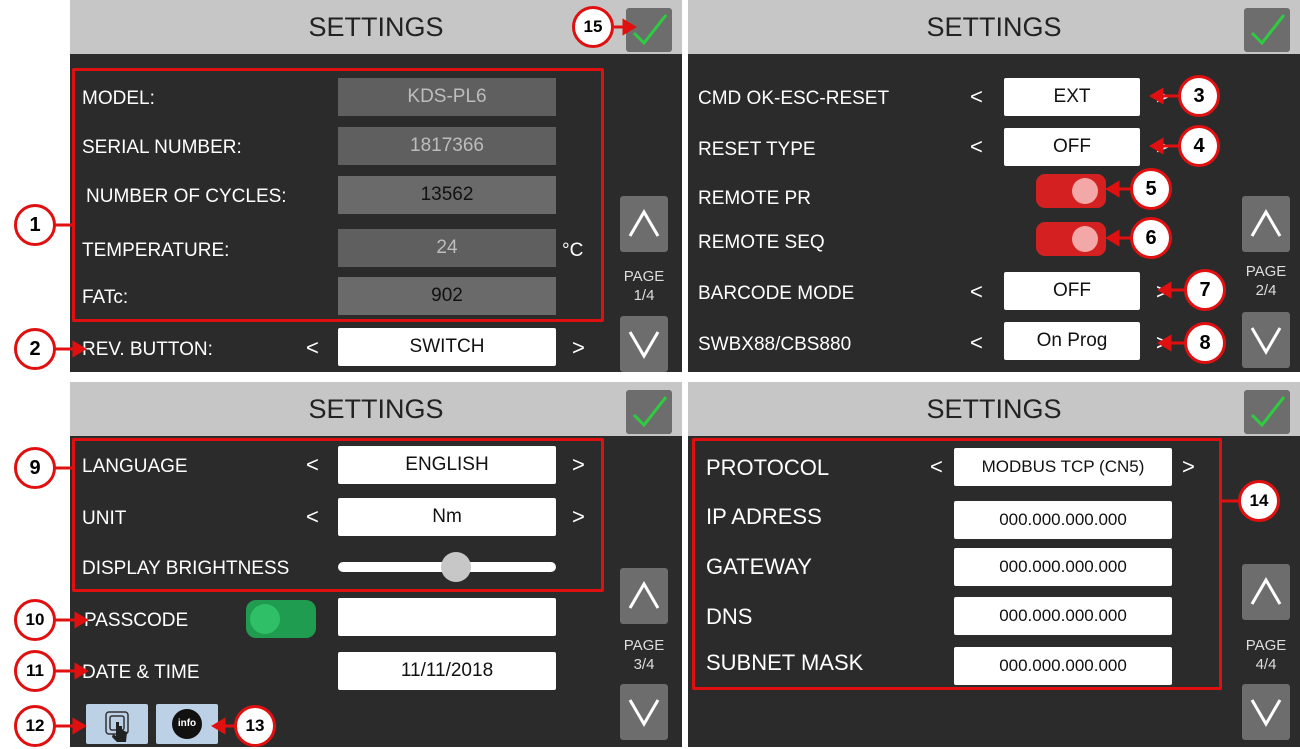 This screenshot has height=749, width=1300. I want to click on swbx-next-arrow: >, so click(1162, 343).